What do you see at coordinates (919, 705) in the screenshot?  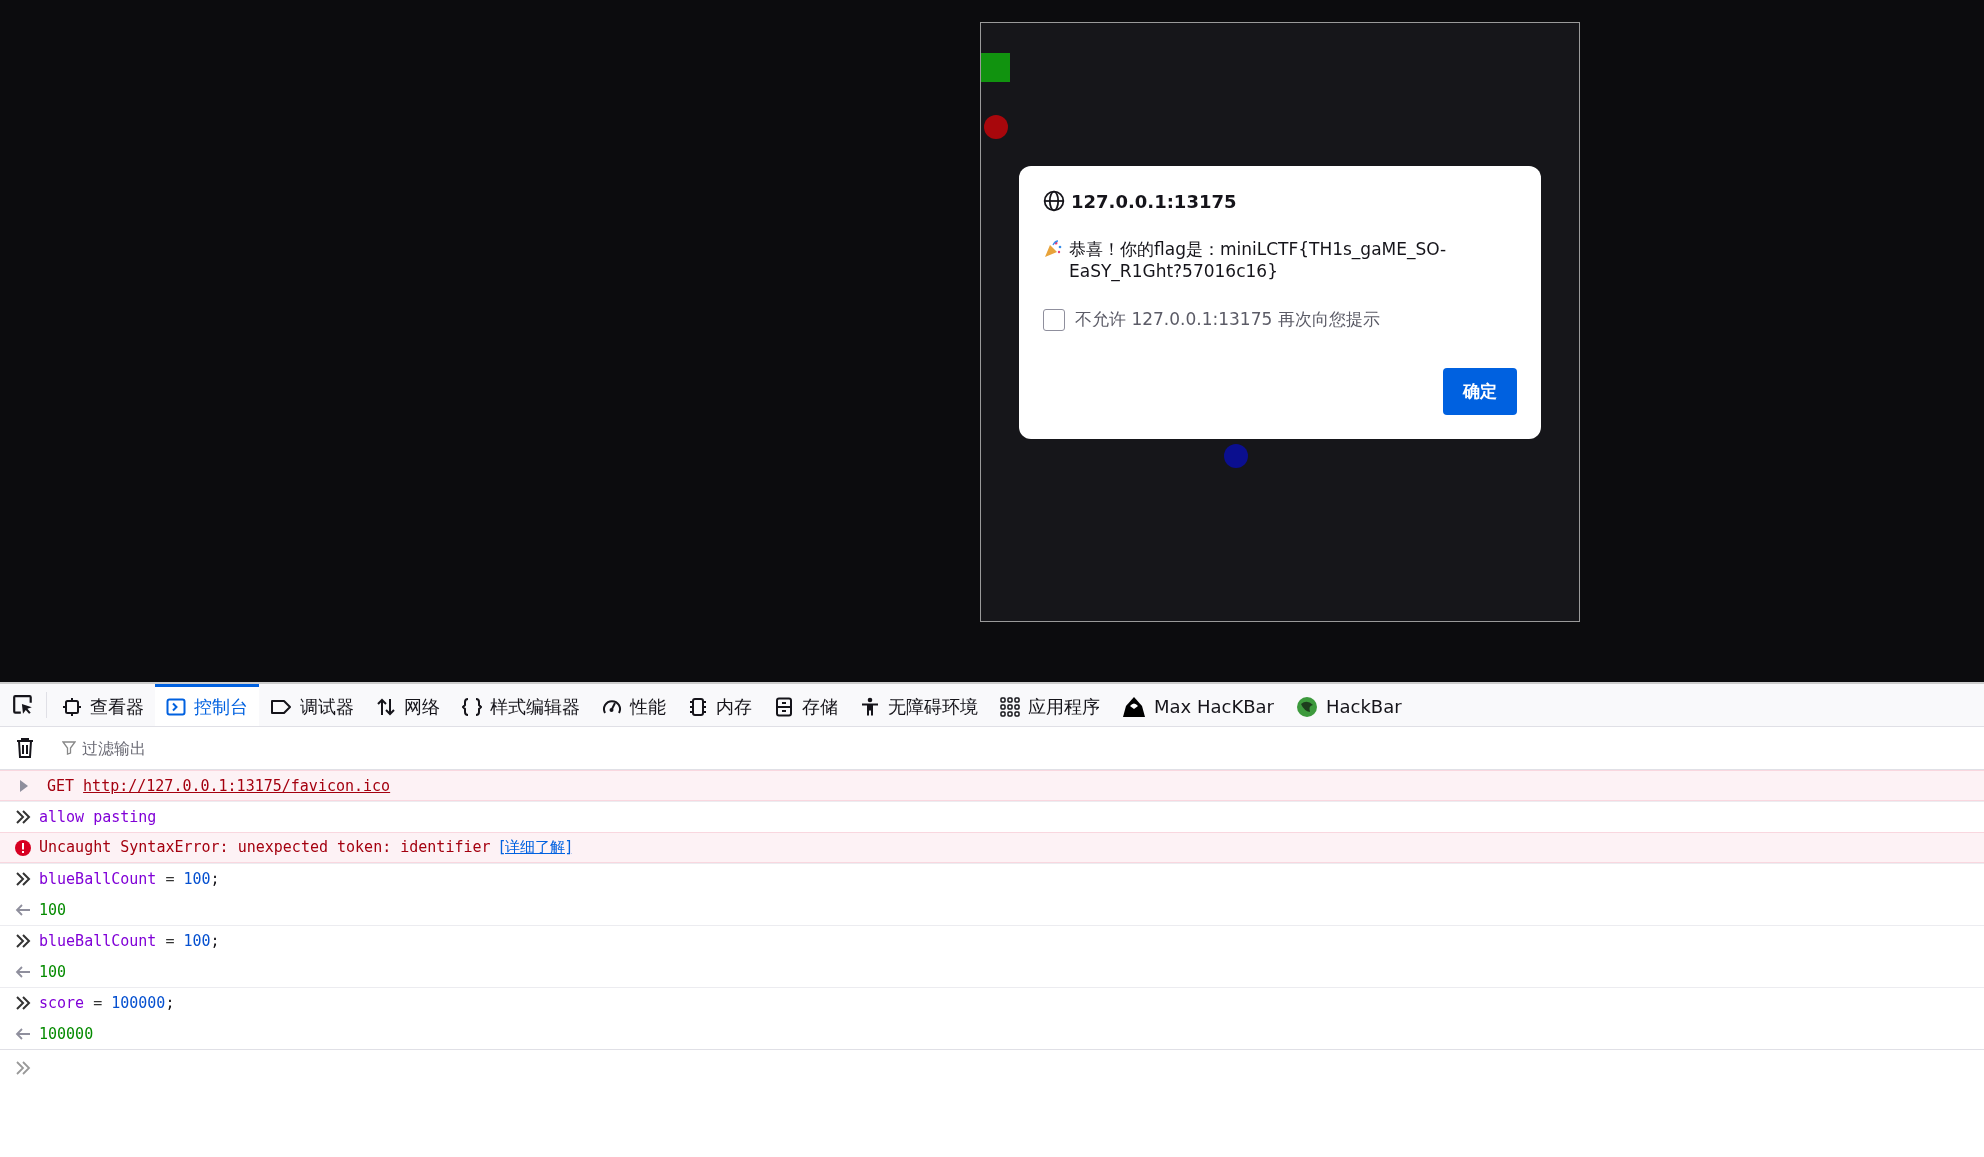 I see `devtools-tab: 无障碍环境` at bounding box center [919, 705].